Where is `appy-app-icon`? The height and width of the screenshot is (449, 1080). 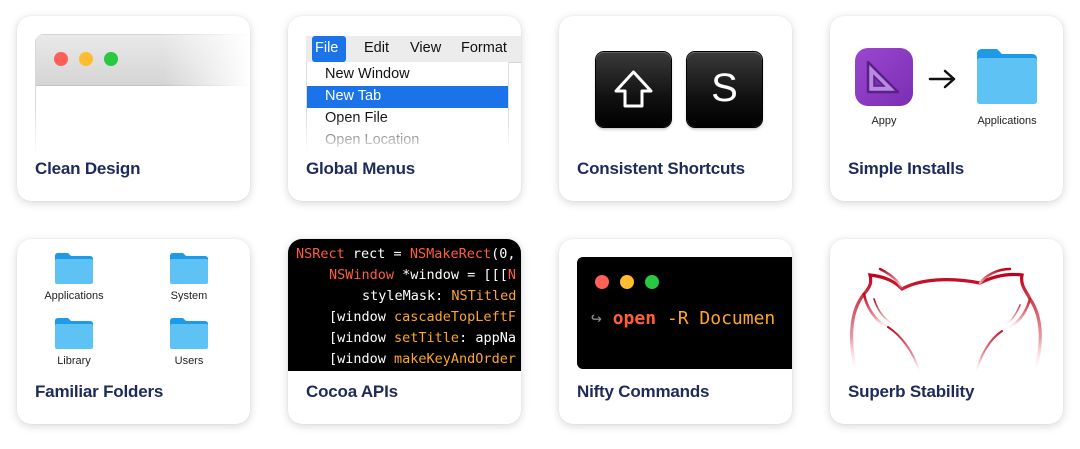 appy-app-icon is located at coordinates (884, 77).